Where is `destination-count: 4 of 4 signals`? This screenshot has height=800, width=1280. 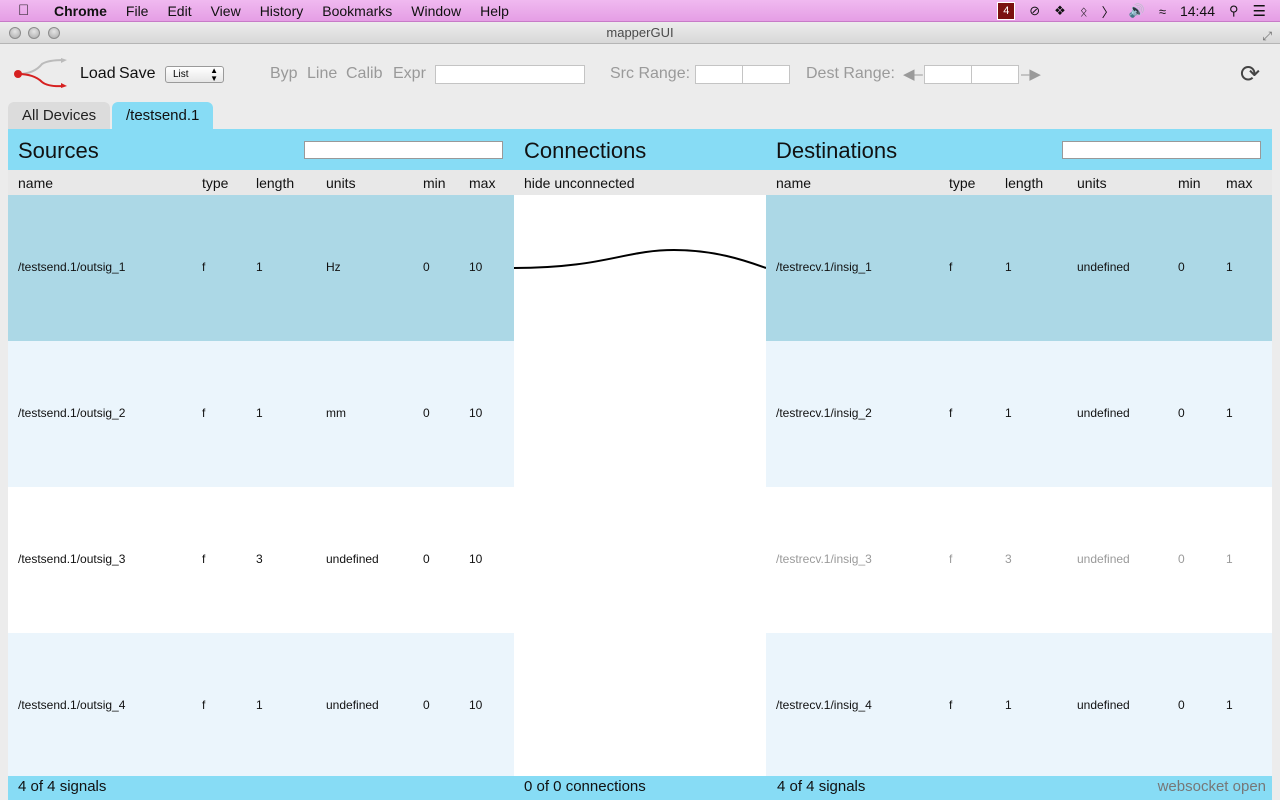
destination-count: 4 of 4 signals is located at coordinates (821, 786).